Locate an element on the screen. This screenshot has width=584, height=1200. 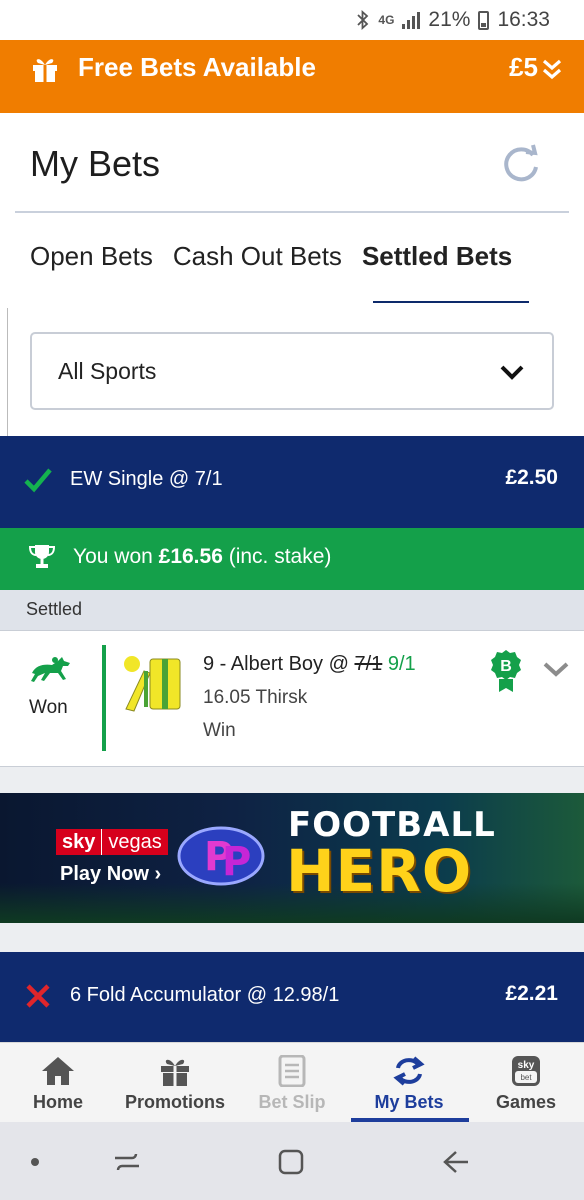
mybets-icon is located at coordinates (409, 1071).